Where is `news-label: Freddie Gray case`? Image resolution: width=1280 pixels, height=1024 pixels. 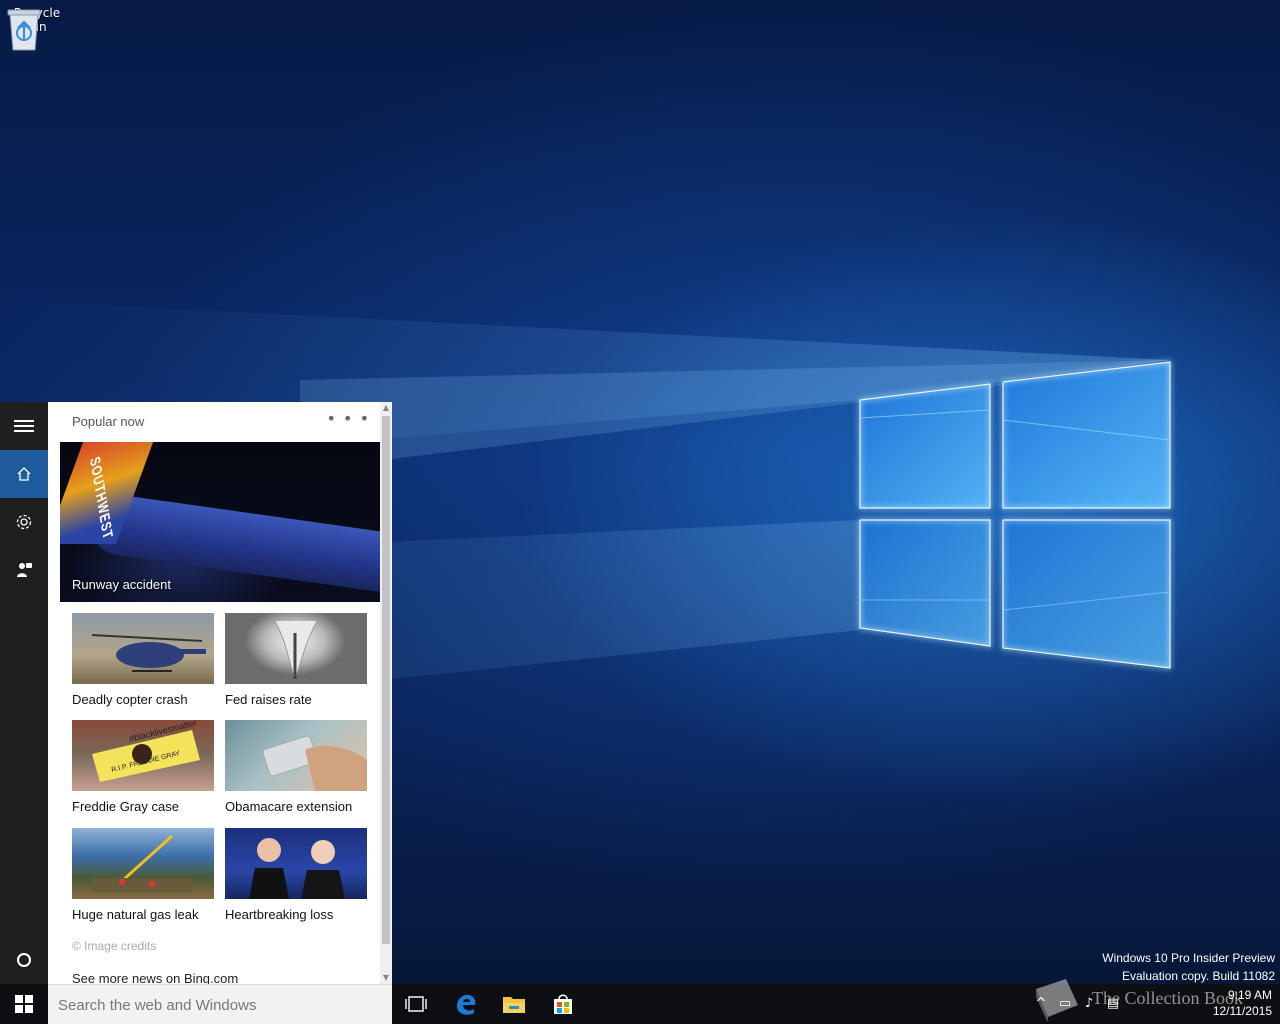 news-label: Freddie Gray case is located at coordinates (125, 806).